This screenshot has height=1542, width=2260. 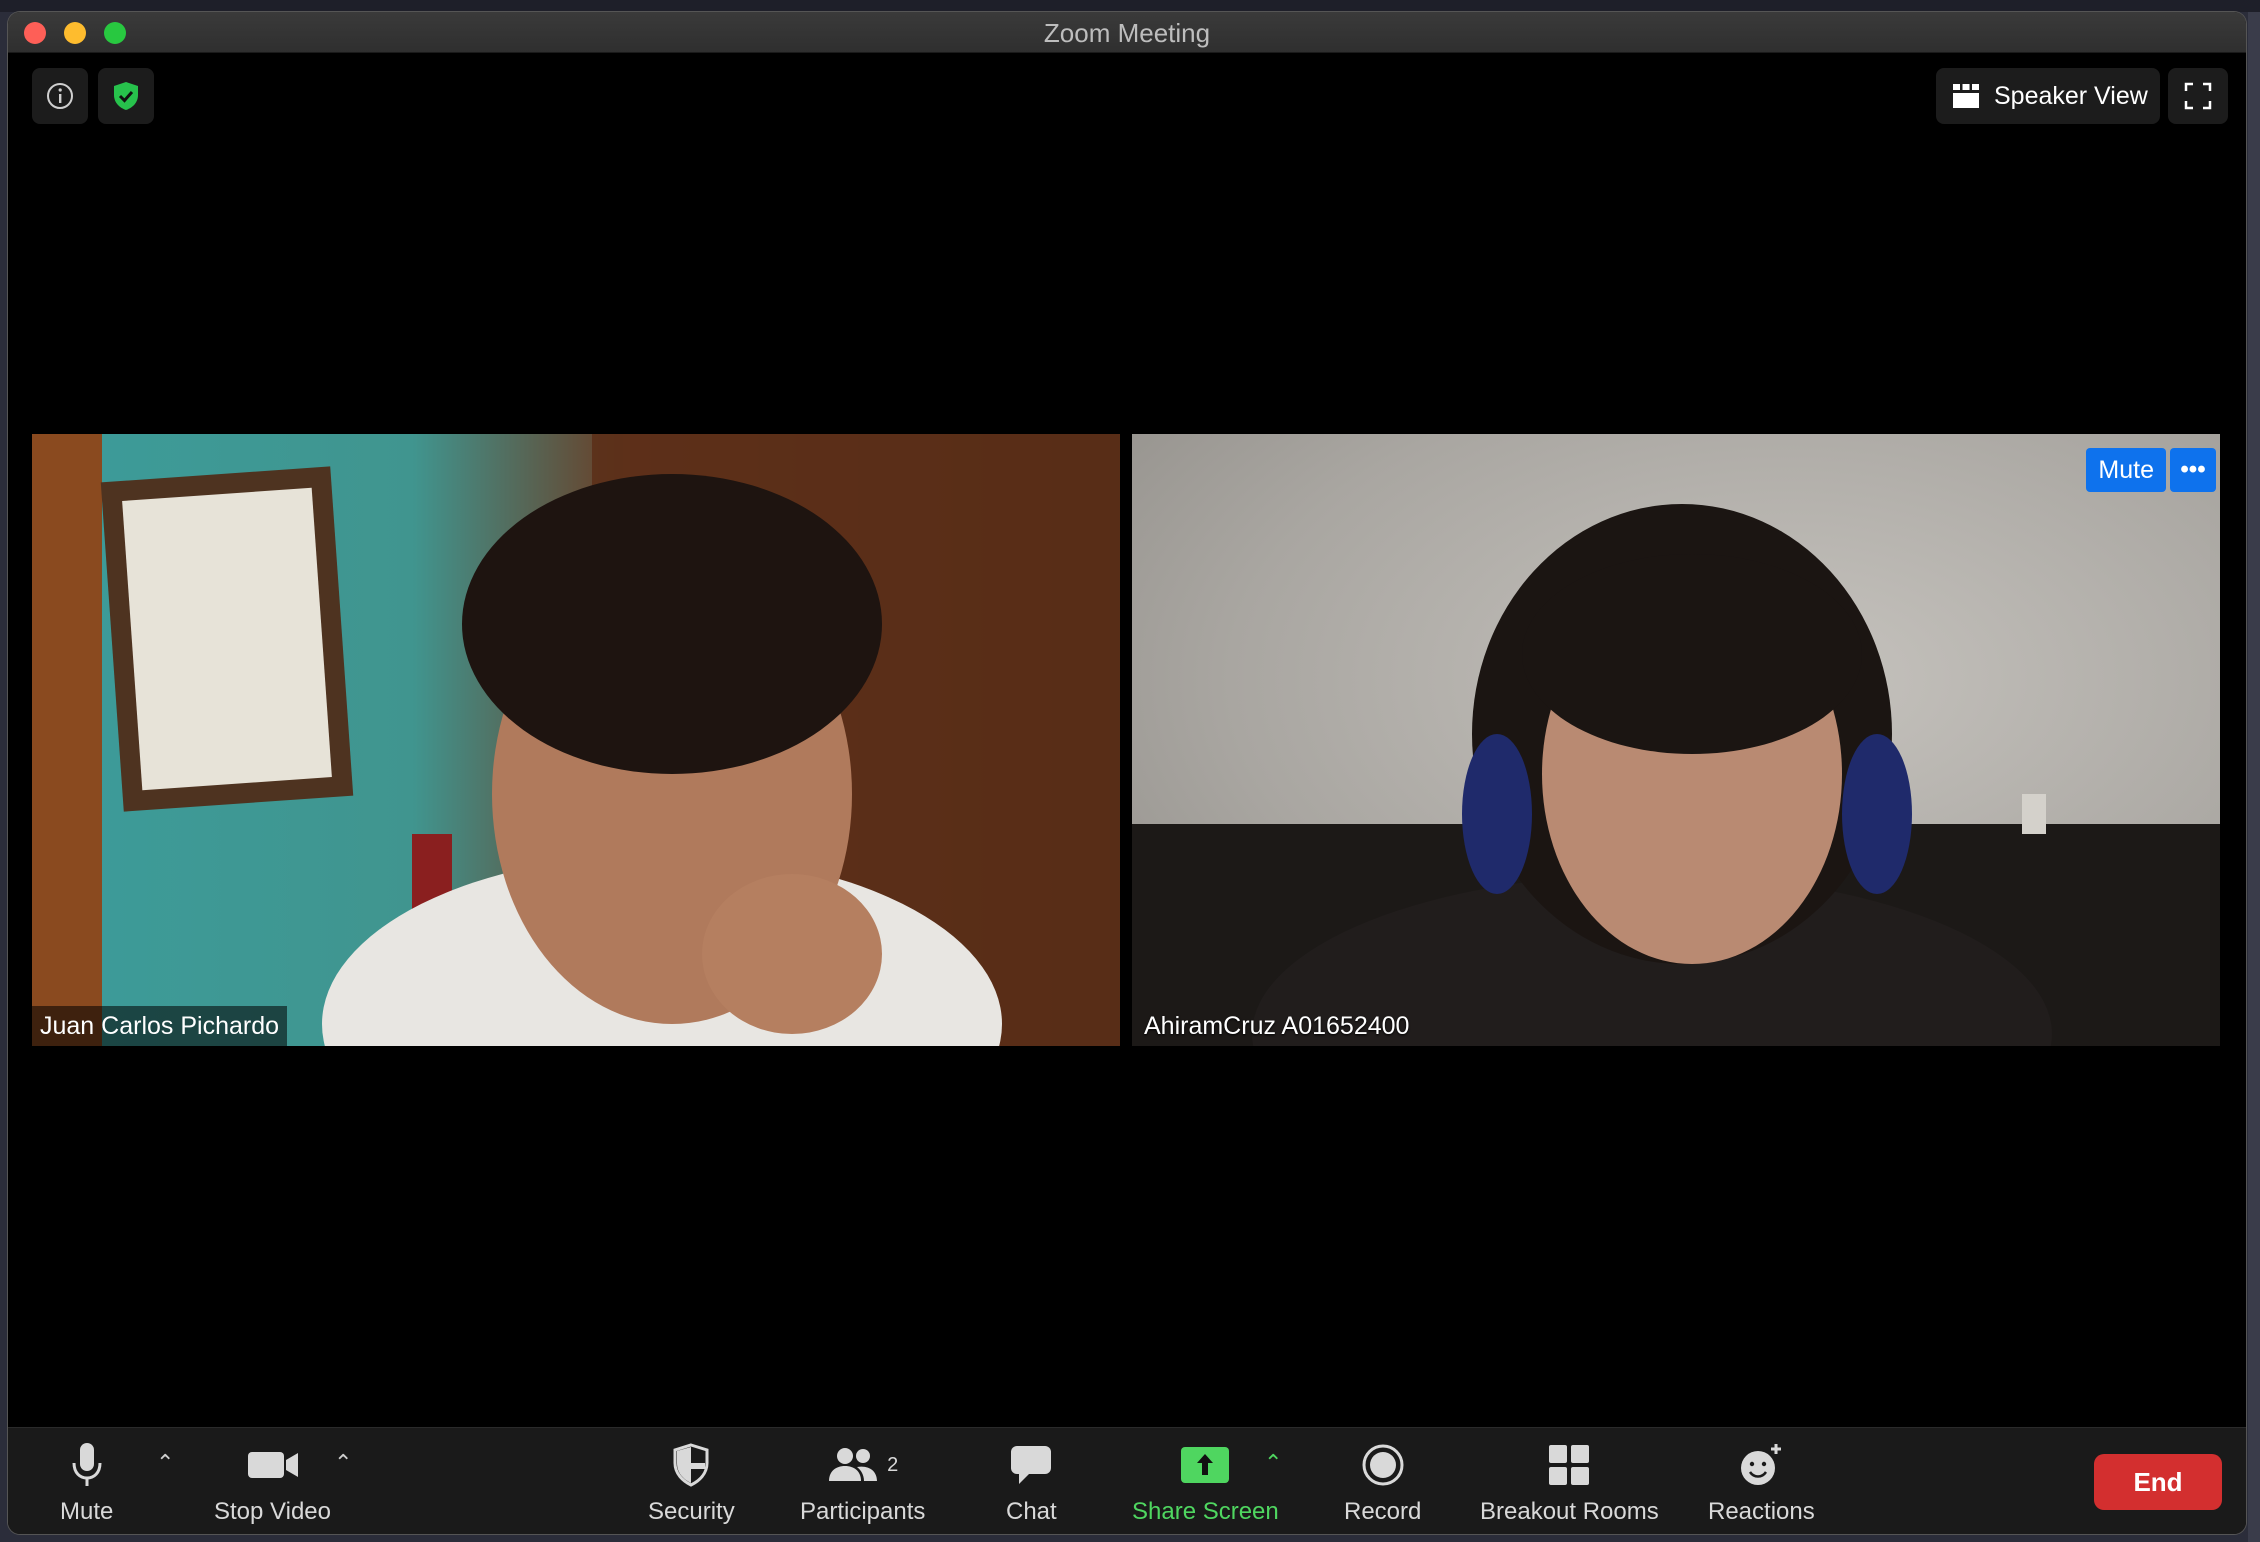 I want to click on participants-count: 2, so click(x=893, y=1464).